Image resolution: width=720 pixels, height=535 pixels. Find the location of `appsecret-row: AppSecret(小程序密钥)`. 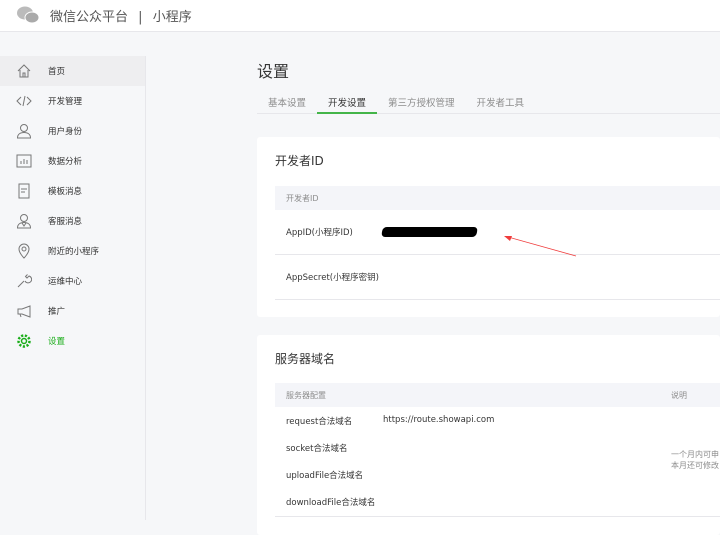

appsecret-row: AppSecret(小程序密钥) is located at coordinates (497, 277).